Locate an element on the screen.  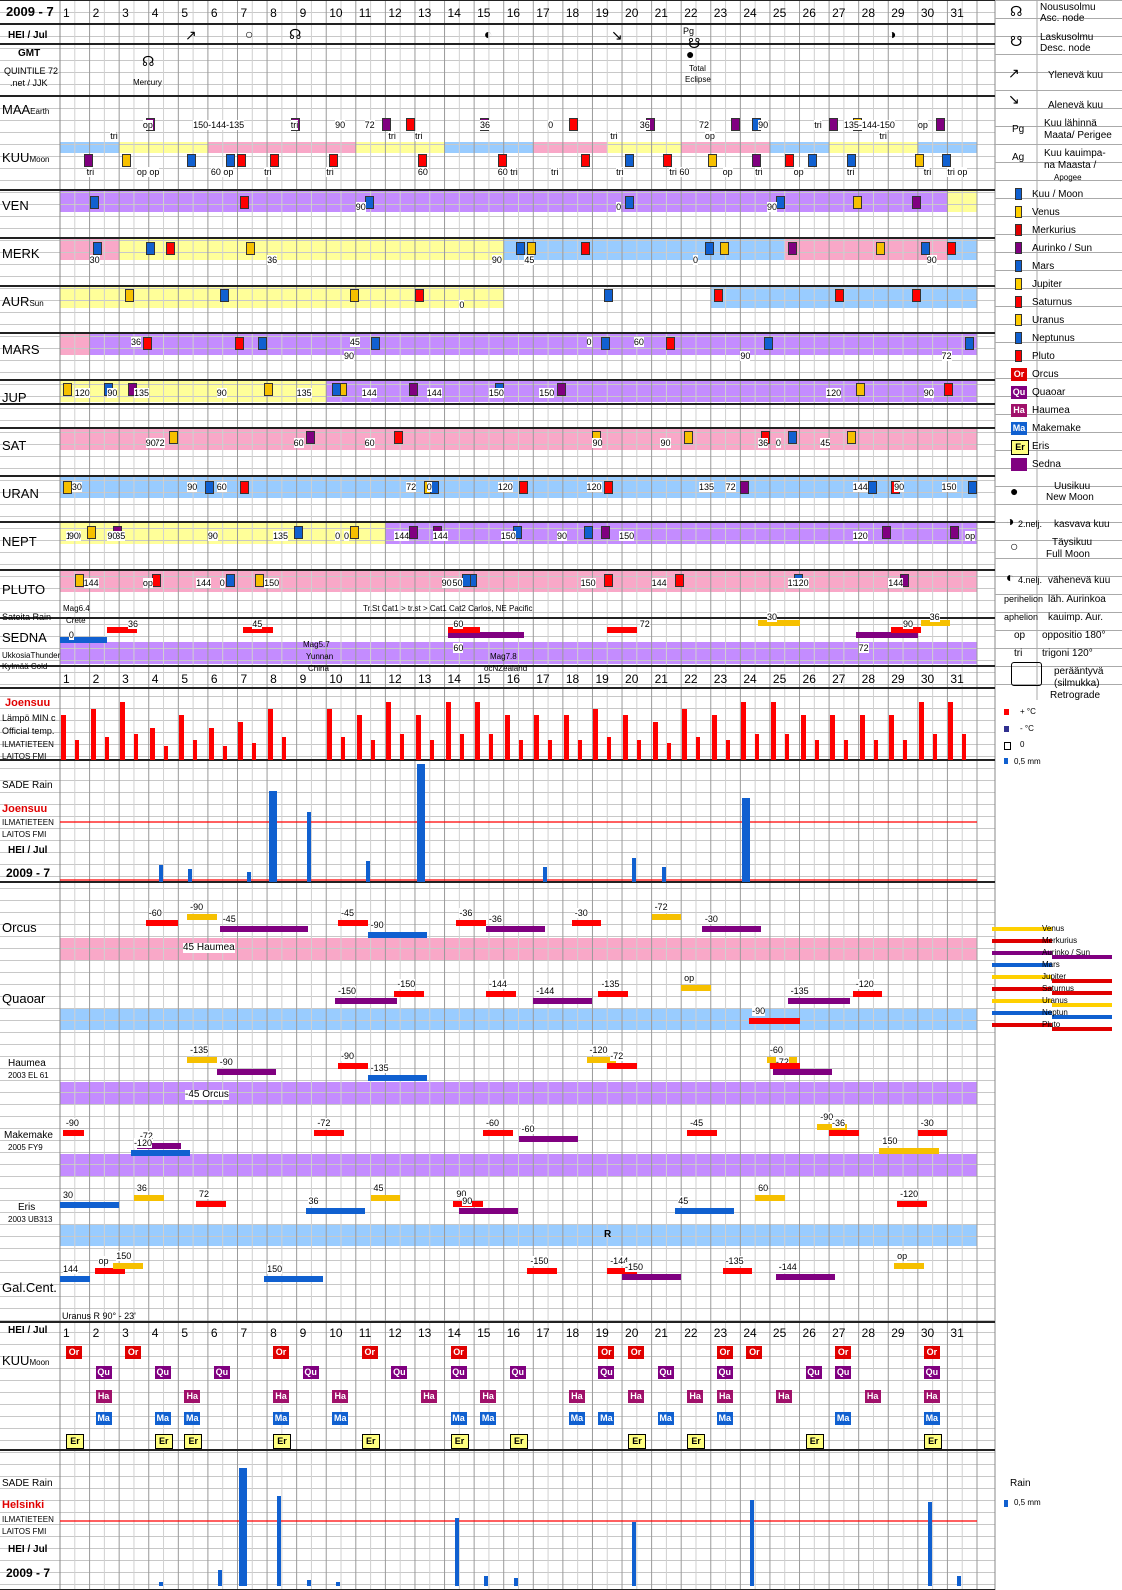
day-number-25: 25 is located at coordinates (779, 13).